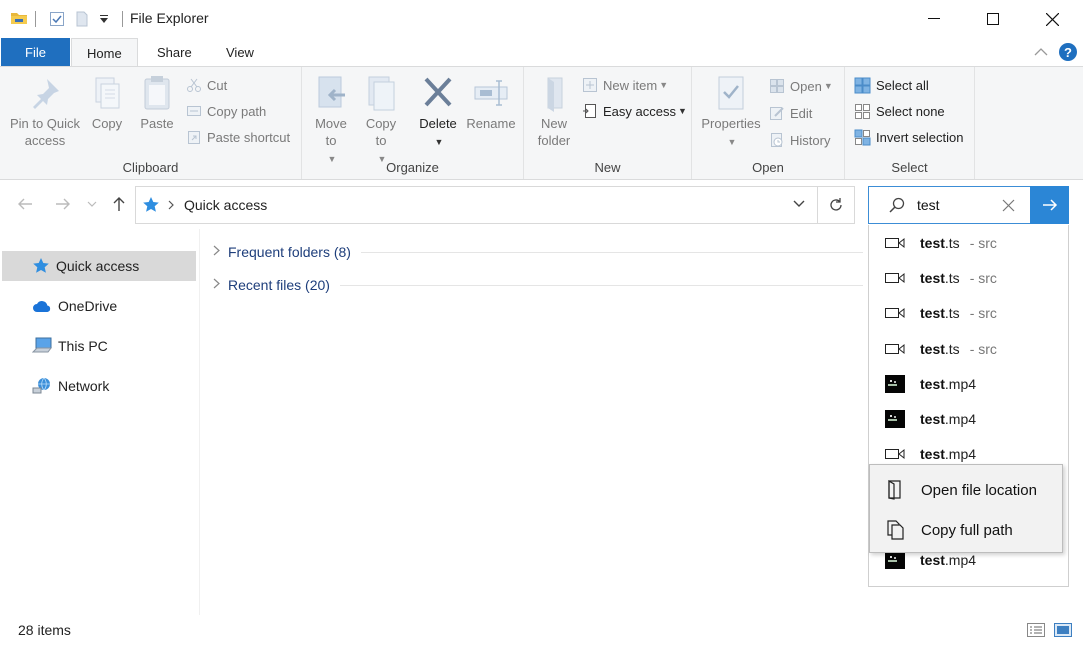 This screenshot has width=1083, height=645. I want to click on address-bar: Quick access, so click(476, 205).